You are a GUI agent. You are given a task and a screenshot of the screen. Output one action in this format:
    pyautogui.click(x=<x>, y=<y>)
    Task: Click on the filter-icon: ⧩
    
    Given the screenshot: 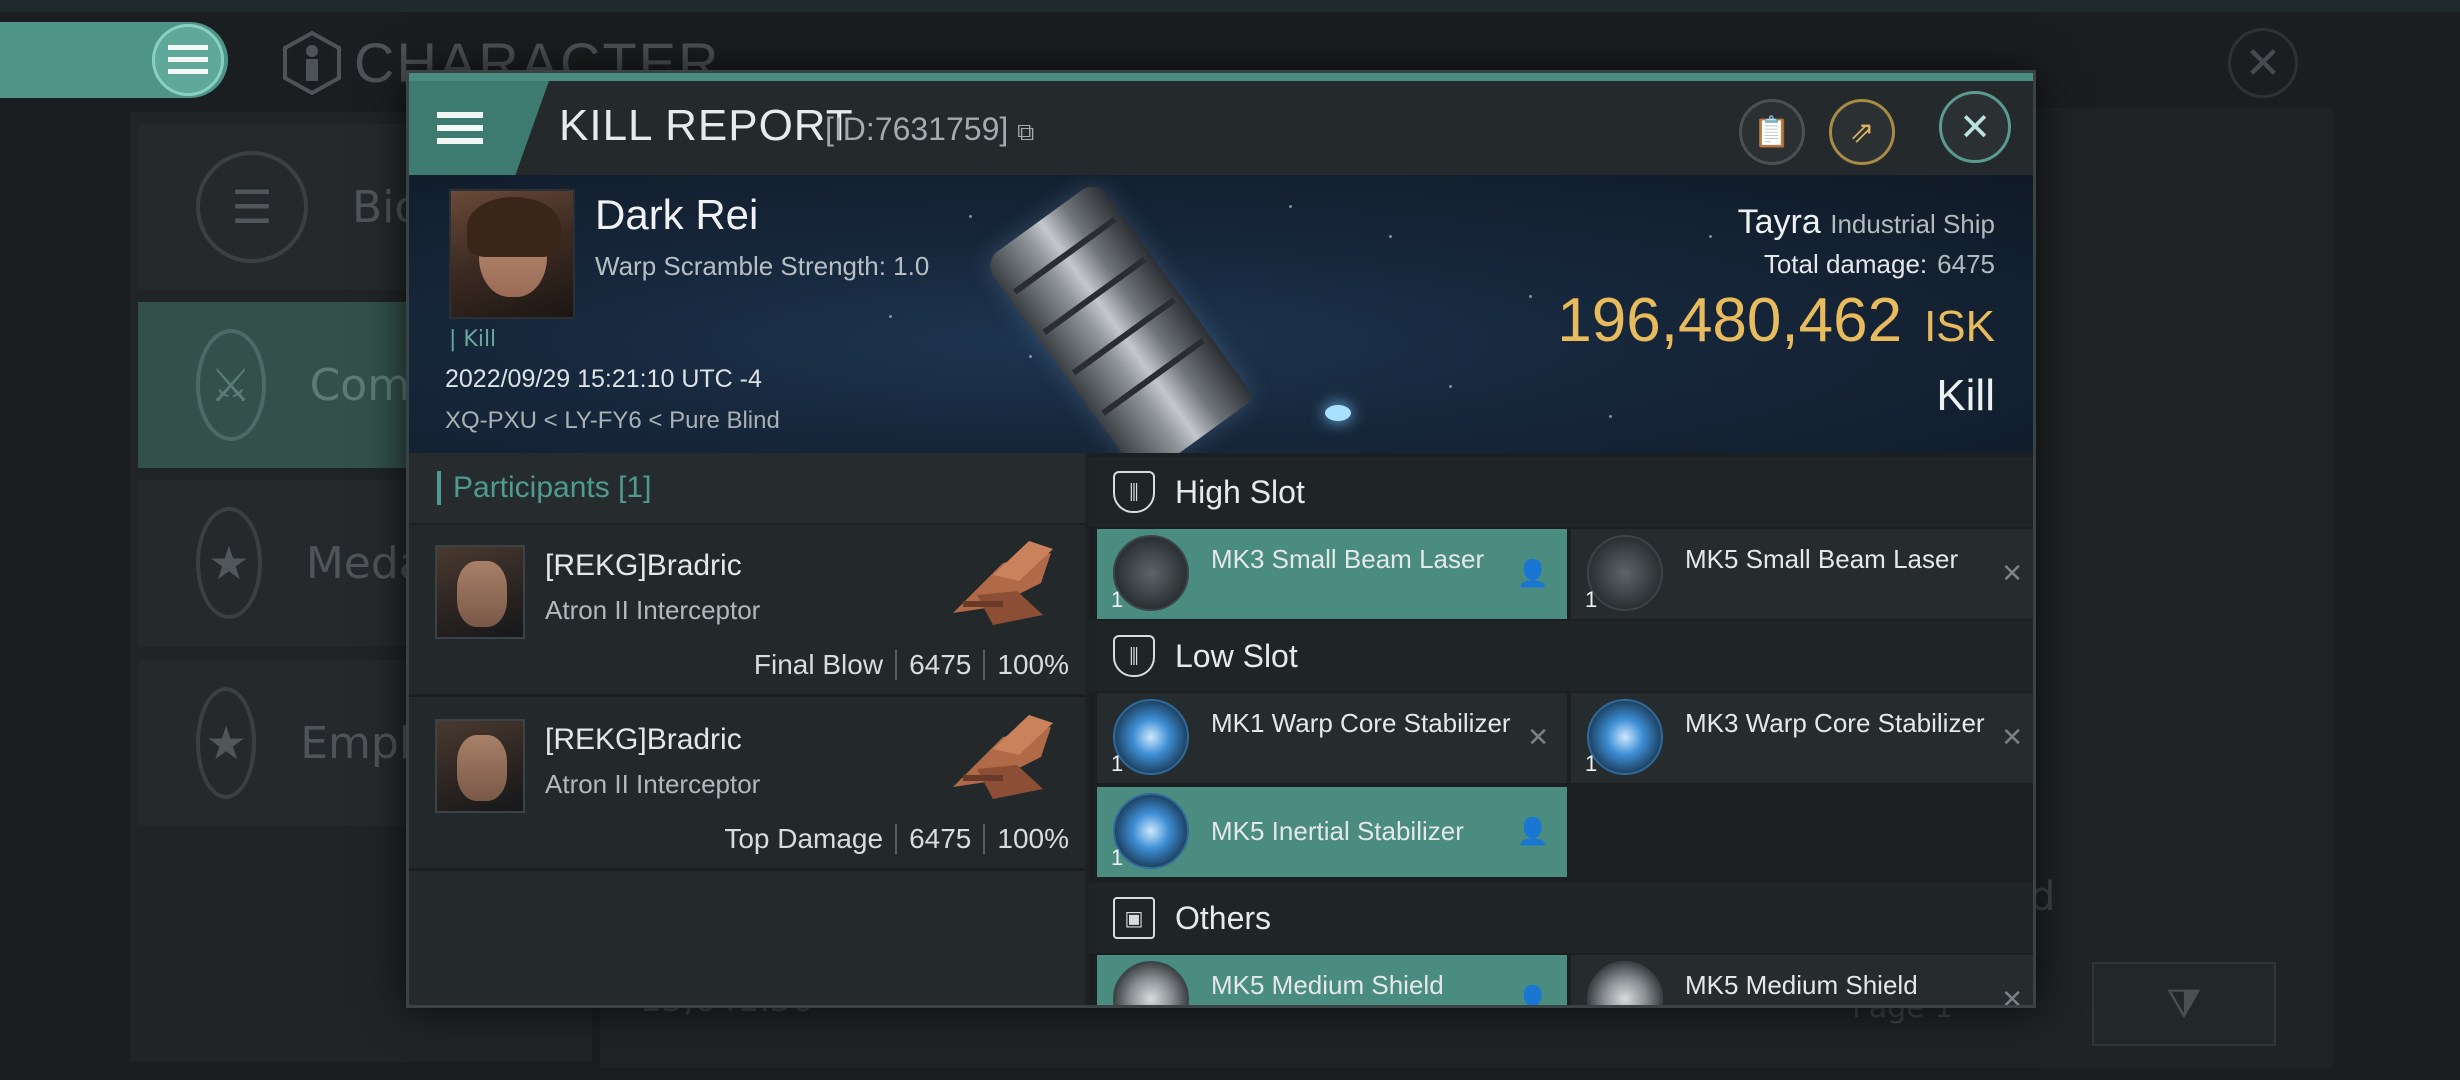 What is the action you would take?
    pyautogui.click(x=2184, y=1004)
    